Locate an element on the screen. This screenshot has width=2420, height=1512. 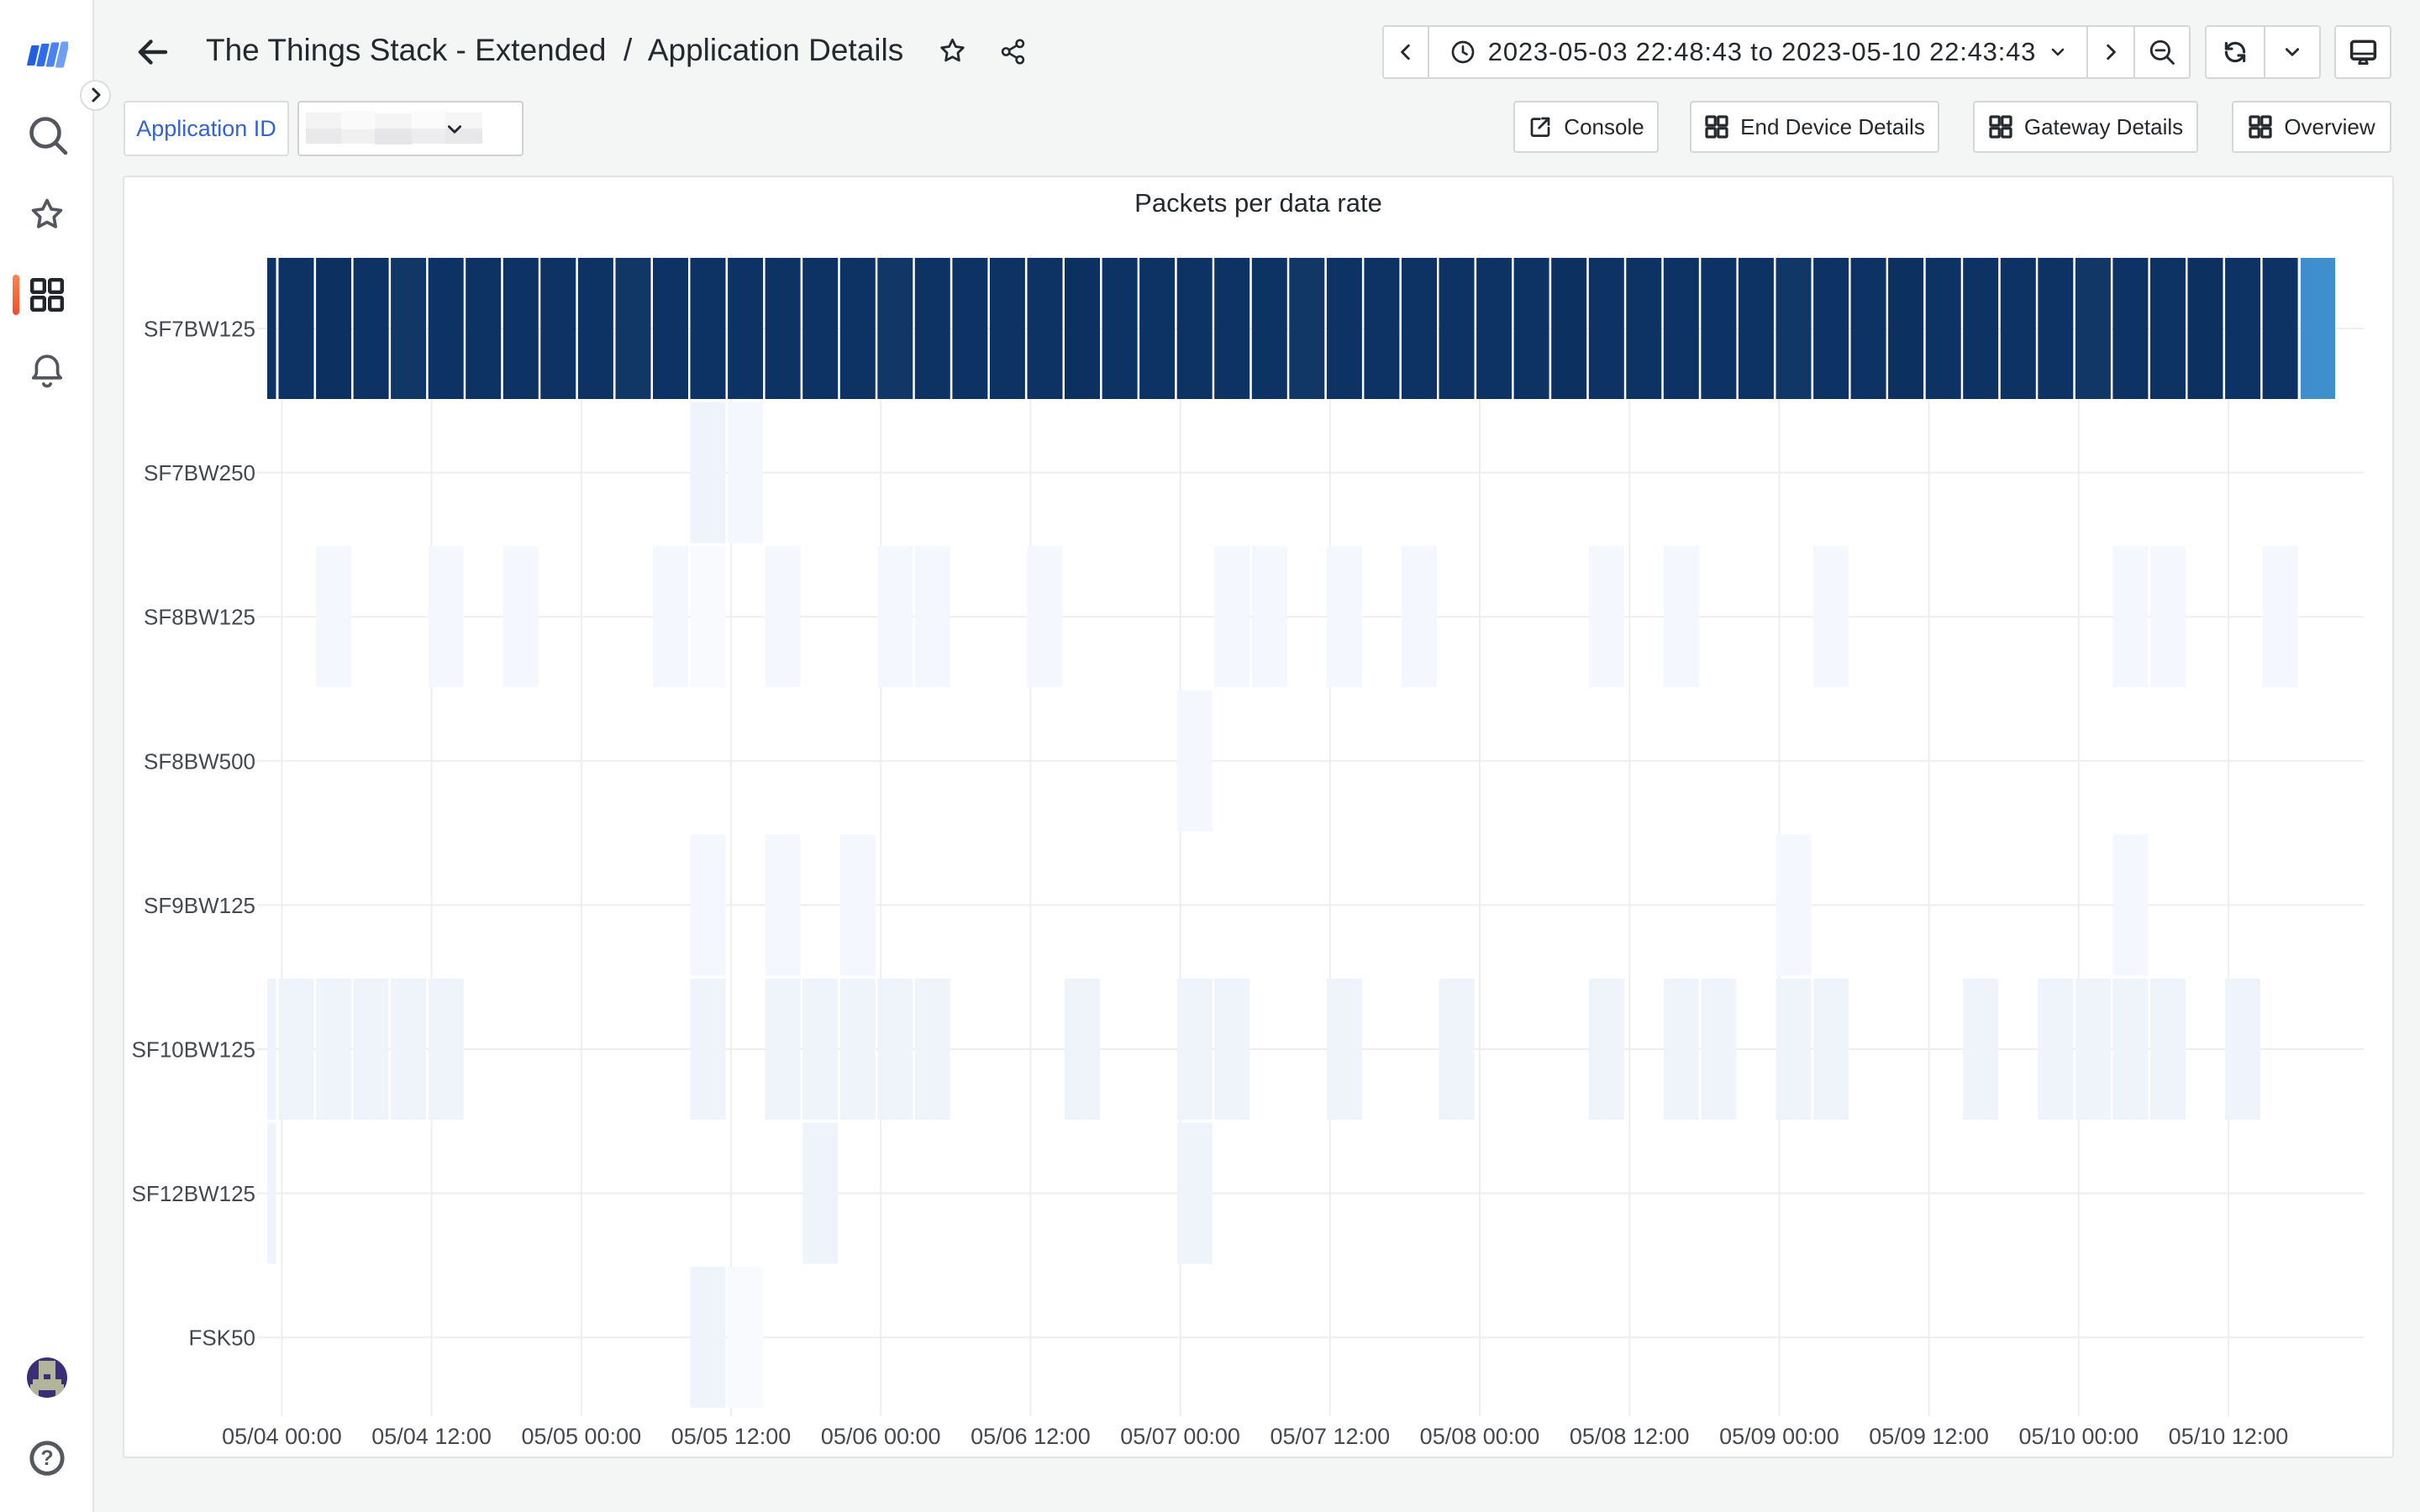
svg-text: SF7BW250 is located at coordinates (199, 473).